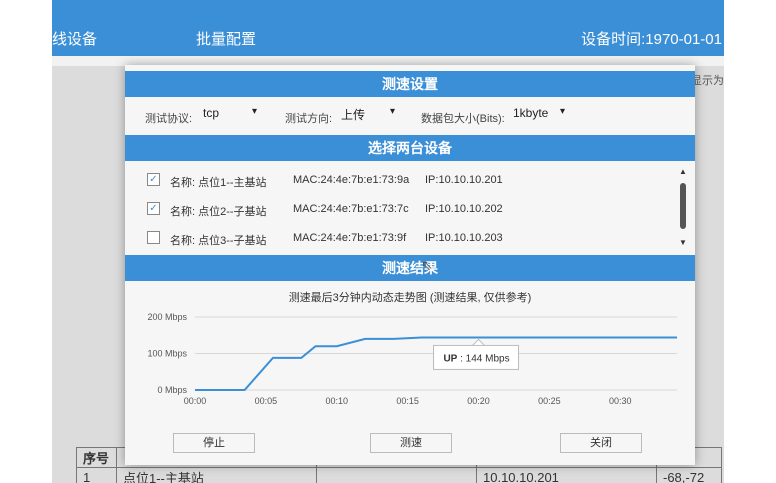  Describe the element at coordinates (351, 209) in the screenshot. I see `device-mac: MAC:24:4e:7b:e1:73:7c` at that location.